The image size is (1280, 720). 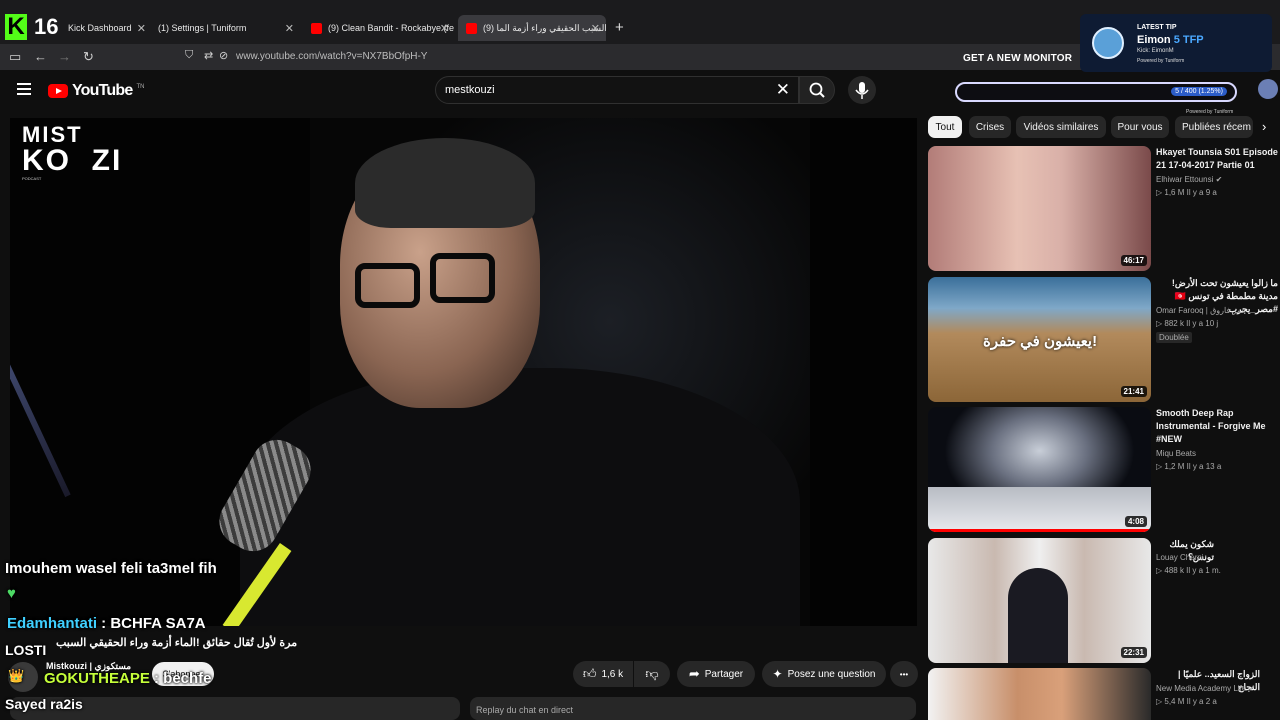 I want to click on shield-icon: ⛉, so click(x=189, y=55).